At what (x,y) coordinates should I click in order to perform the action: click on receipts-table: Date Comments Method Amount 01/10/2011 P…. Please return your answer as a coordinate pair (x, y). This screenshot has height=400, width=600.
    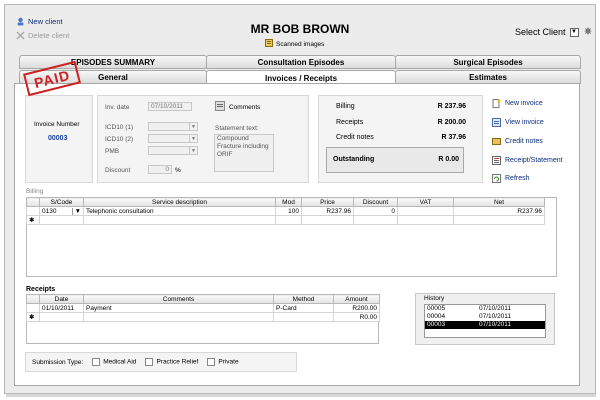
    Looking at the image, I should click on (203, 308).